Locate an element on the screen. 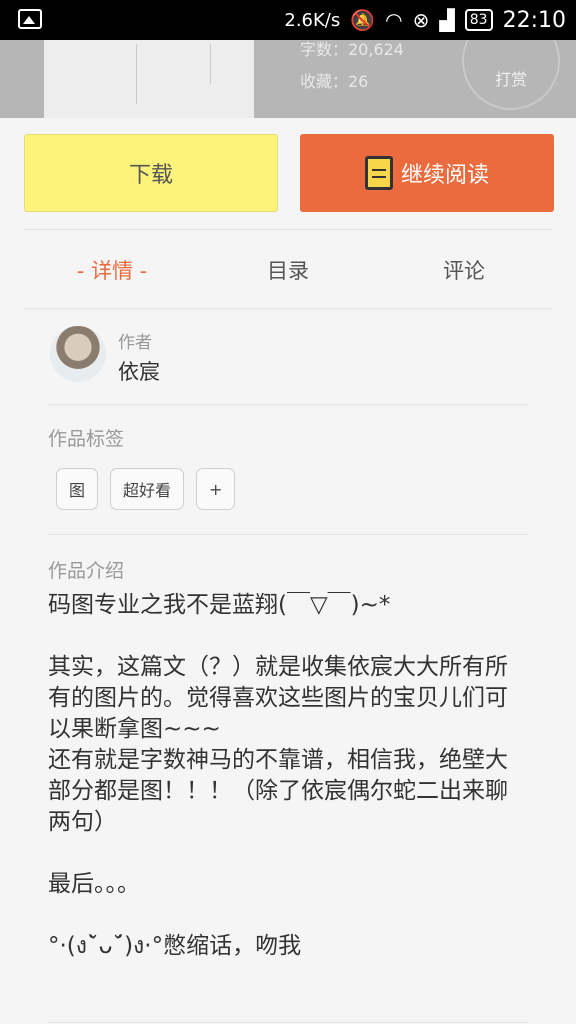 The height and width of the screenshot is (1024, 576). continue-reading-label: 继续阅读 is located at coordinates (444, 175).